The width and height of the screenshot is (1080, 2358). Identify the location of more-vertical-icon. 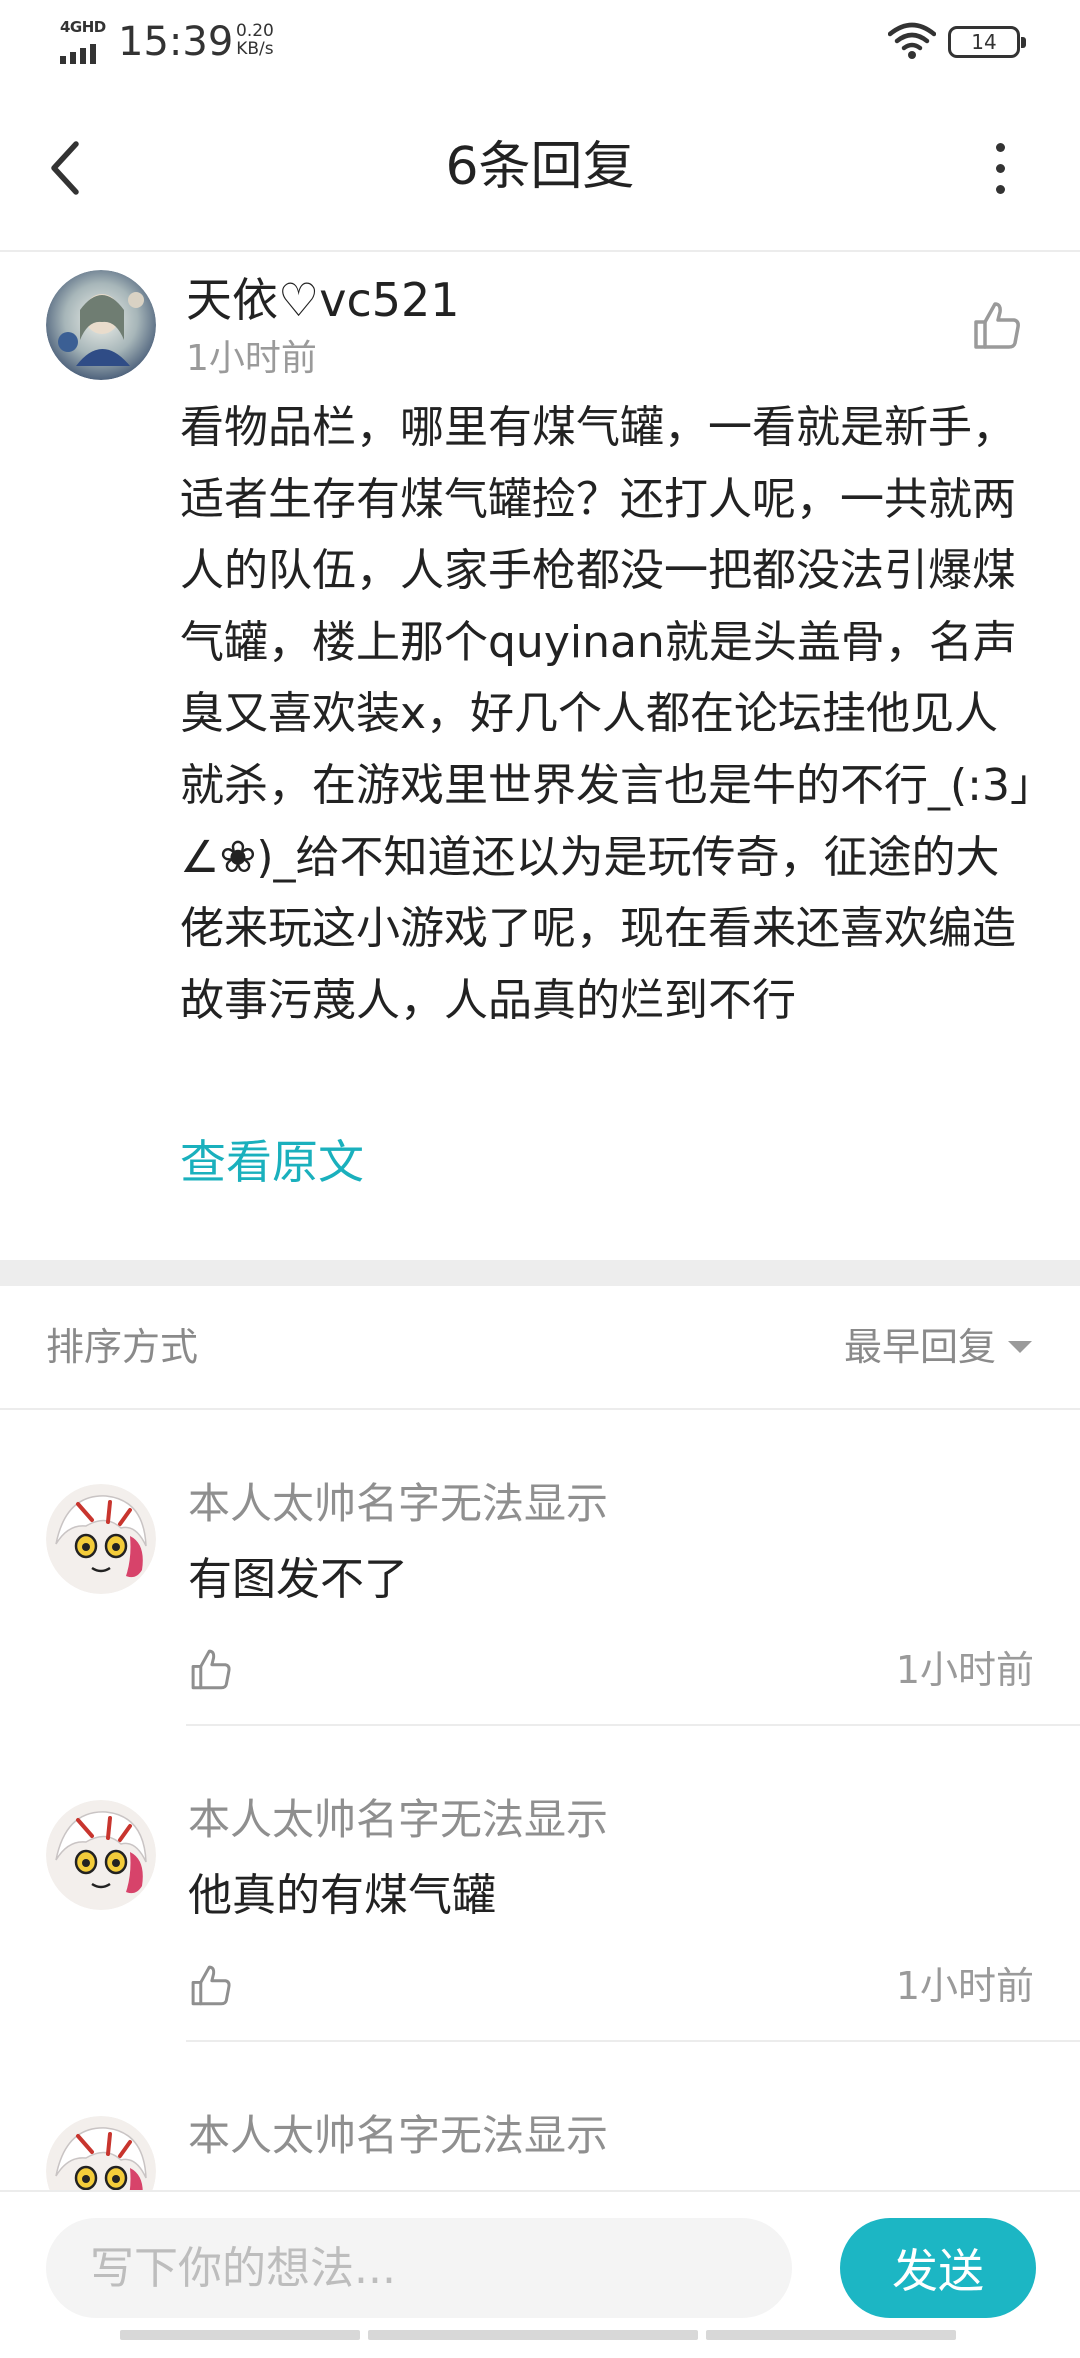
(1000, 147).